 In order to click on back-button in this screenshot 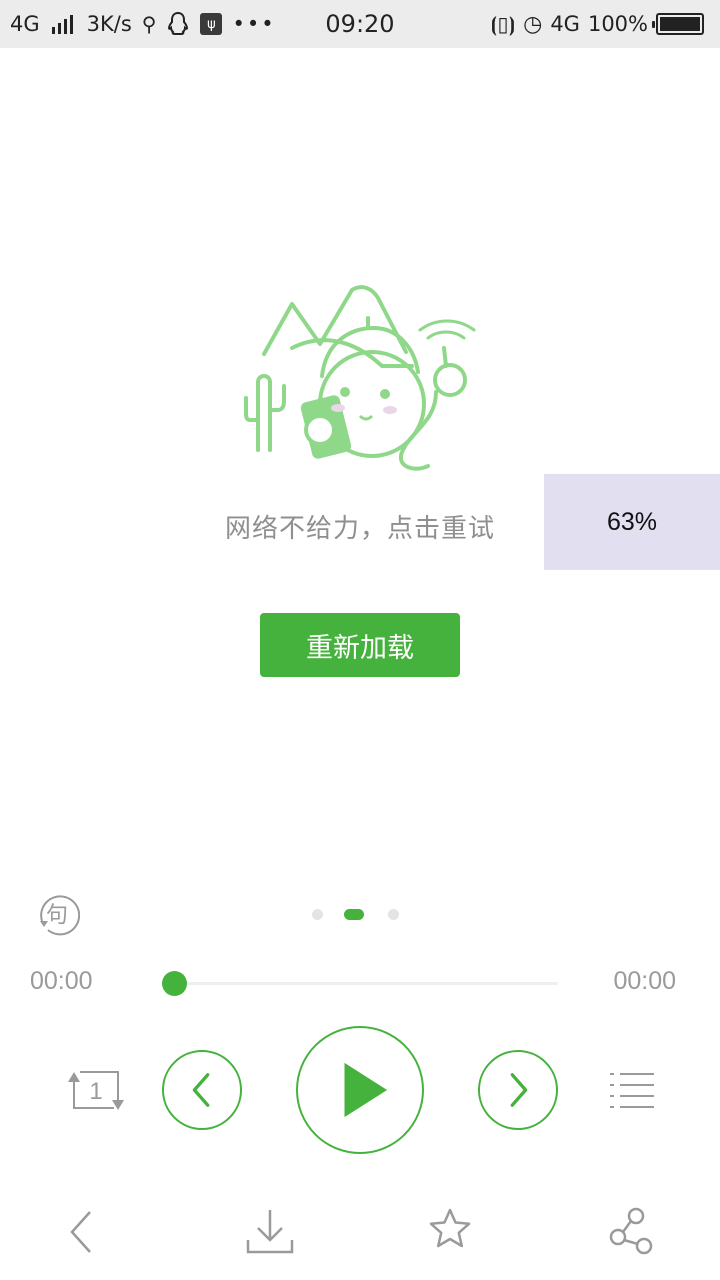, I will do `click(82, 1228)`.